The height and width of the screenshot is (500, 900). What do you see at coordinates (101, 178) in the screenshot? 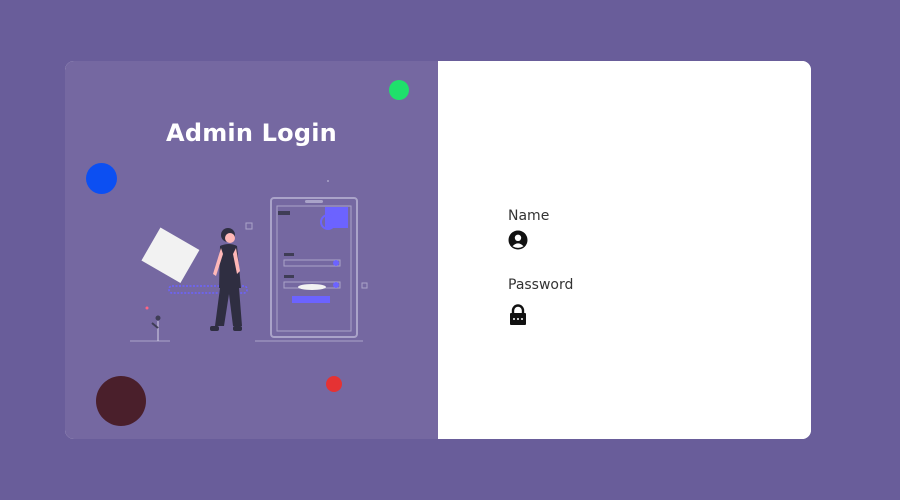
I see `decorative-dot-blue` at bounding box center [101, 178].